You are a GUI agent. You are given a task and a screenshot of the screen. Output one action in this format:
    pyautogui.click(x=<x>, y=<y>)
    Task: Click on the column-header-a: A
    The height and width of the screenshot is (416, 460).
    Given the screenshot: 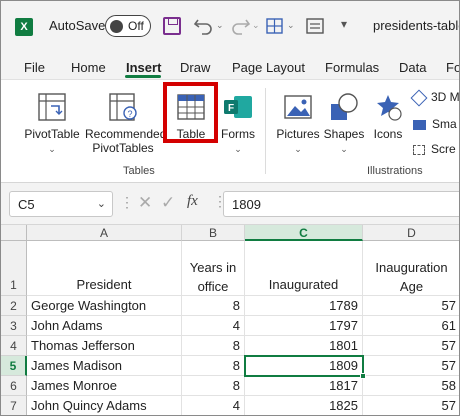 What is the action you would take?
    pyautogui.click(x=104, y=233)
    